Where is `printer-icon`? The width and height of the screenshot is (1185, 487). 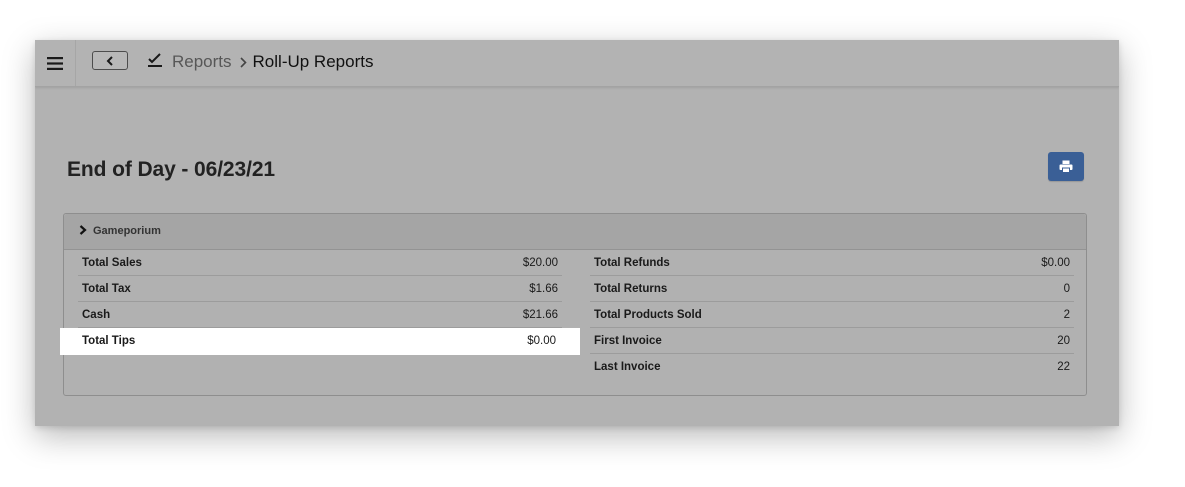 printer-icon is located at coordinates (1066, 166).